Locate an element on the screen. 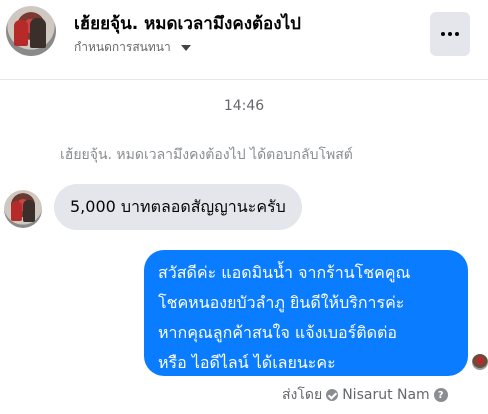  sent-by-info: ส่งโดย Nisarut Nam ? is located at coordinates (365, 395).